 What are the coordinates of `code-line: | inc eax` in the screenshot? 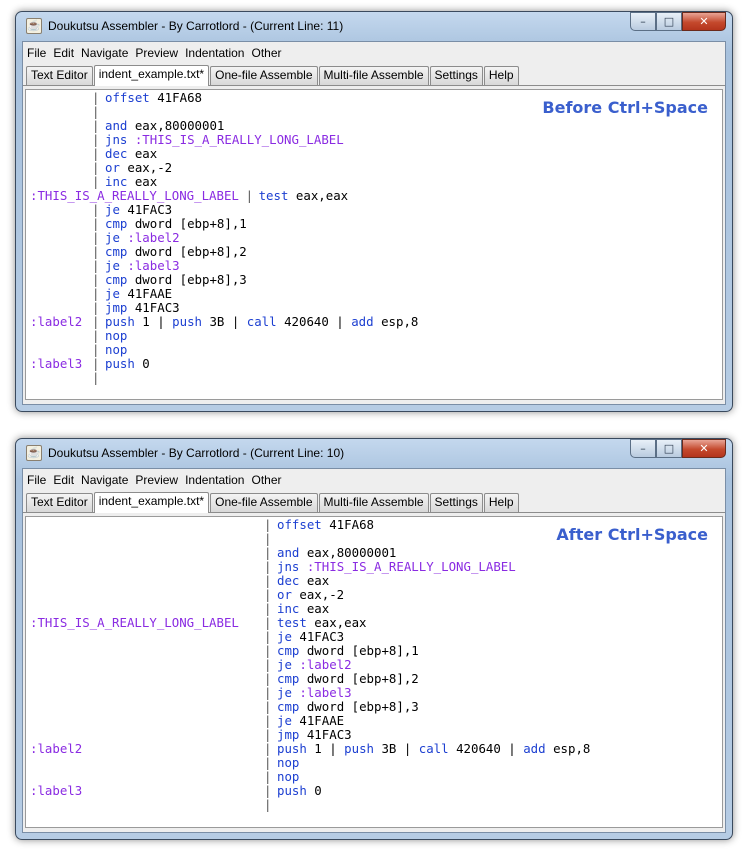 It's located at (374, 182).